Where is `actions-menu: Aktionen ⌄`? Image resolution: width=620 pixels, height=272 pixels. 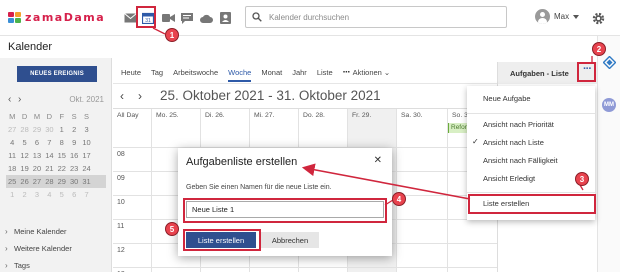 actions-menu: Aktionen ⌄ is located at coordinates (372, 72).